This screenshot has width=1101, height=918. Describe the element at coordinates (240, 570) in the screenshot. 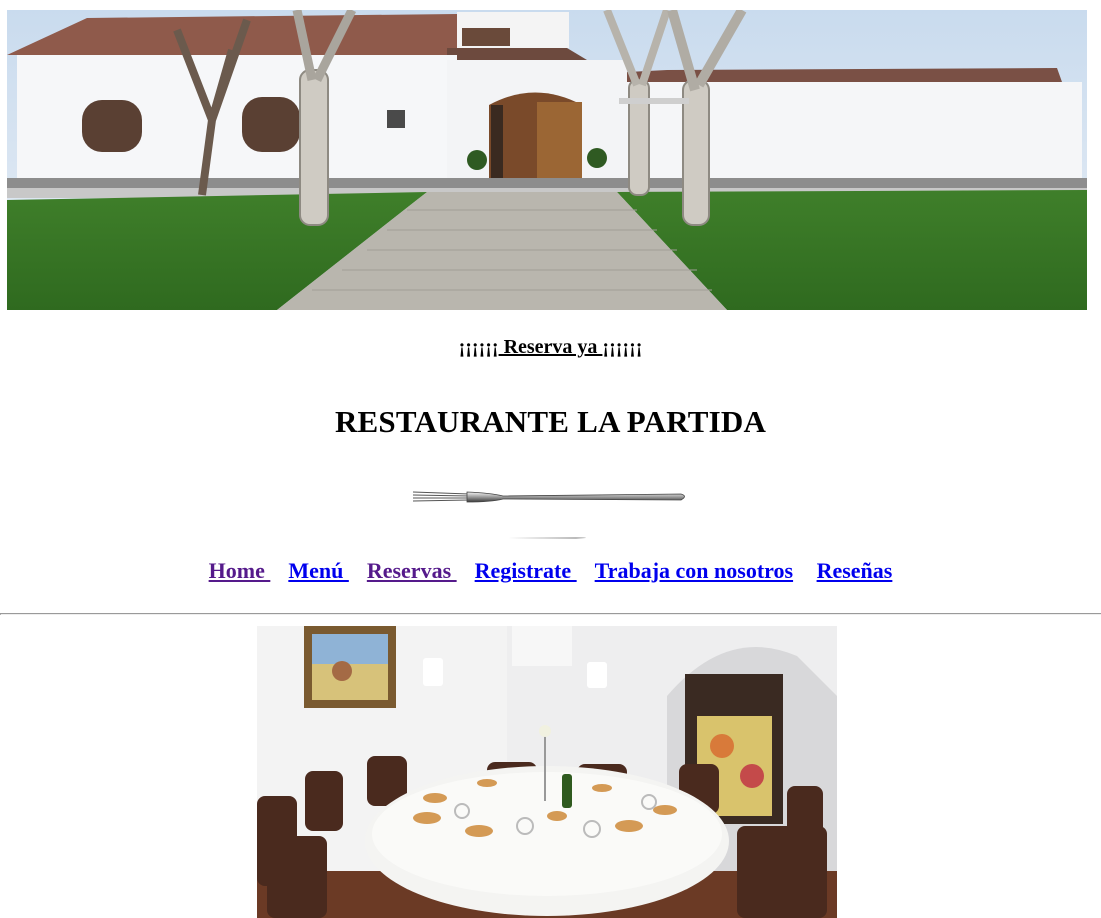

I see `nav-home-link: Home` at that location.